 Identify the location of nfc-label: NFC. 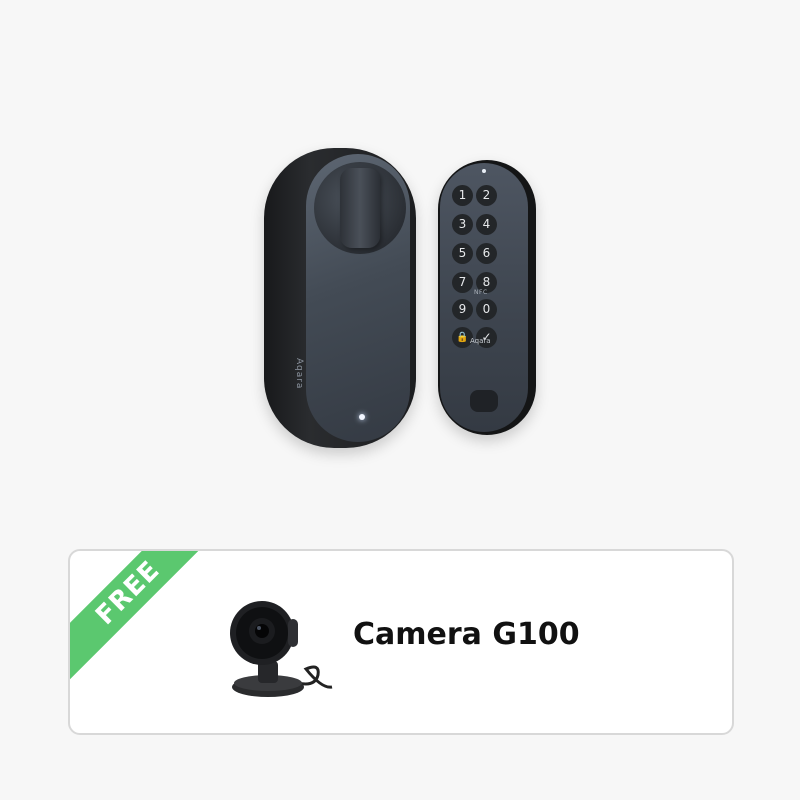
(481, 292).